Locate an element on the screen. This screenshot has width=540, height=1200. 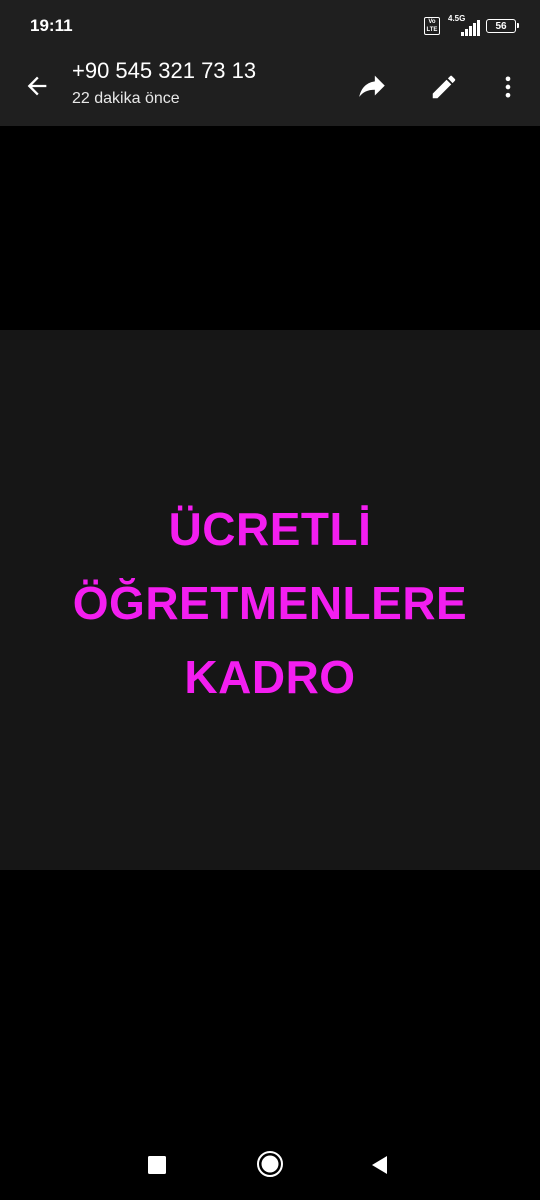
recent-apps-button is located at coordinates (157, 1165).